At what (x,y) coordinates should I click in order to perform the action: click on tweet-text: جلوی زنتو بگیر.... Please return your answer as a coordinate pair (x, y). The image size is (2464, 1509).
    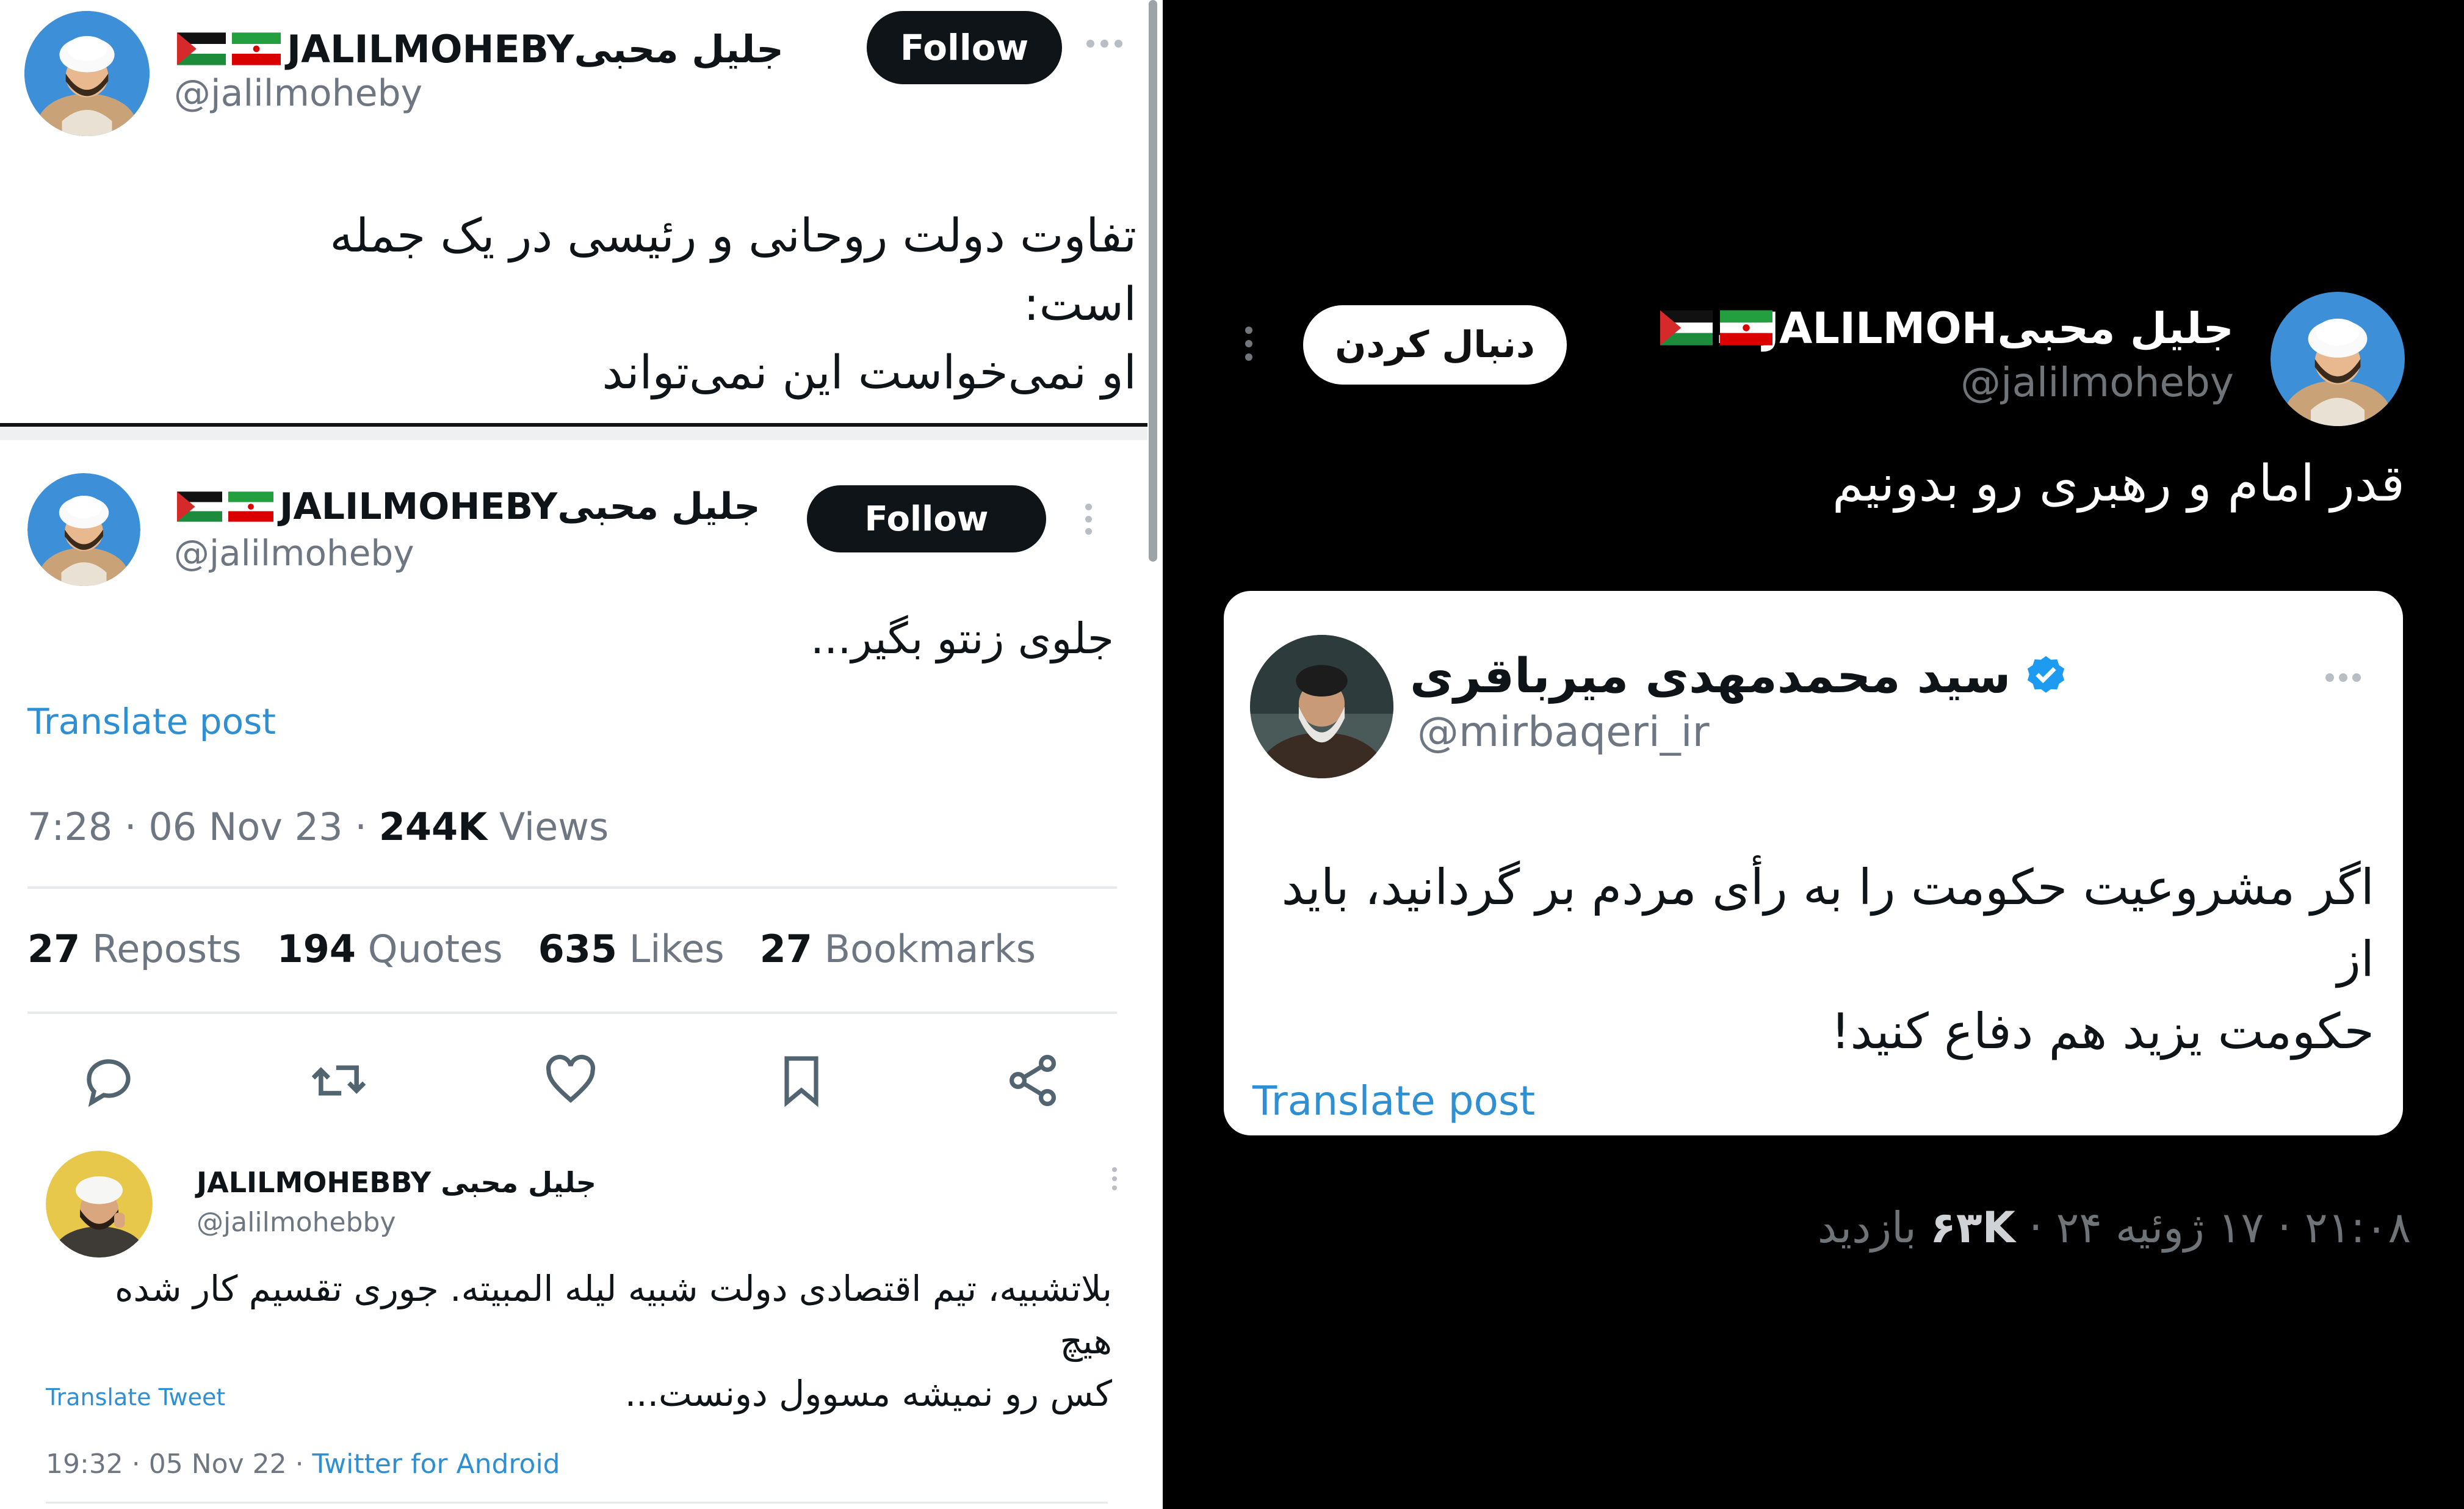
    Looking at the image, I should click on (962, 638).